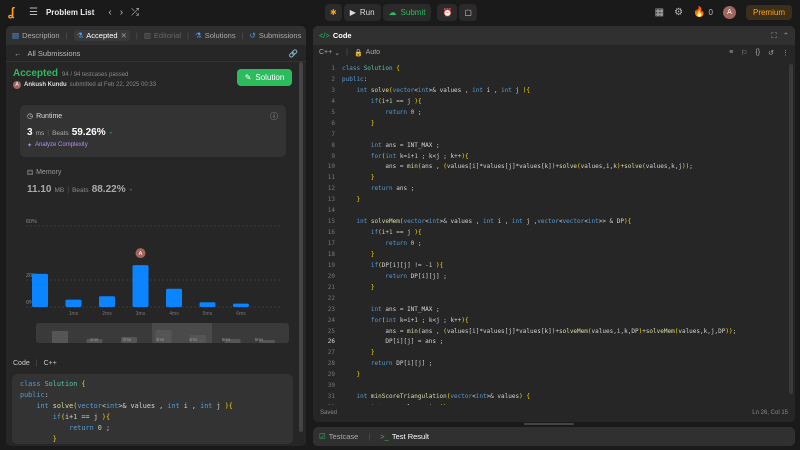 This screenshot has height=450, width=800. I want to click on author-name: Ankush Kundu, so click(45, 85).